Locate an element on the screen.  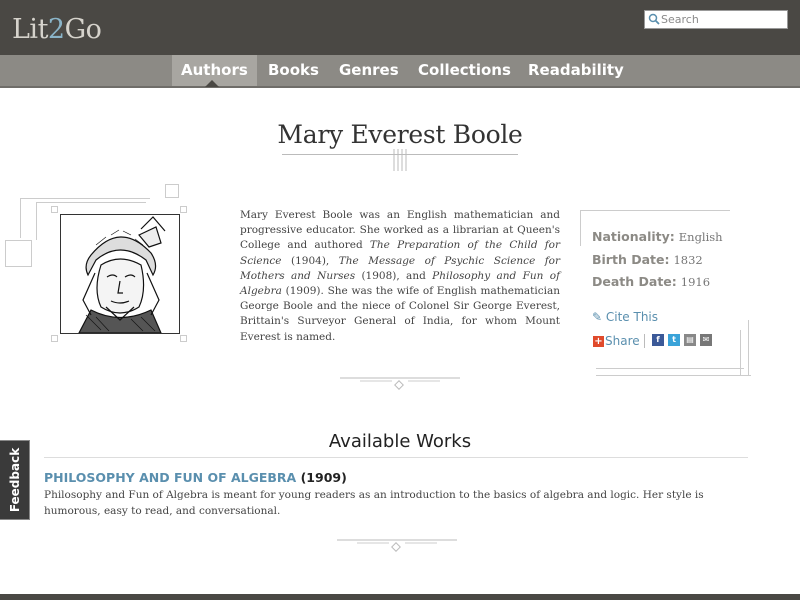
fact-label: Nationality: is located at coordinates (633, 236).